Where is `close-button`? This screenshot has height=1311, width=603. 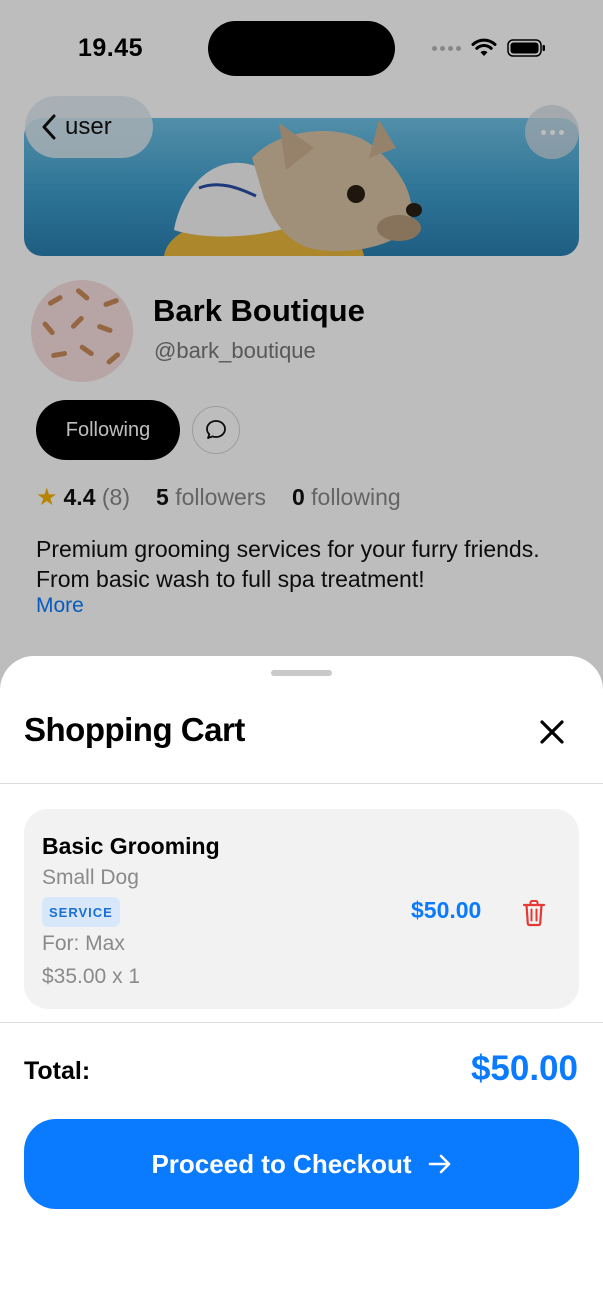
close-button is located at coordinates (552, 732).